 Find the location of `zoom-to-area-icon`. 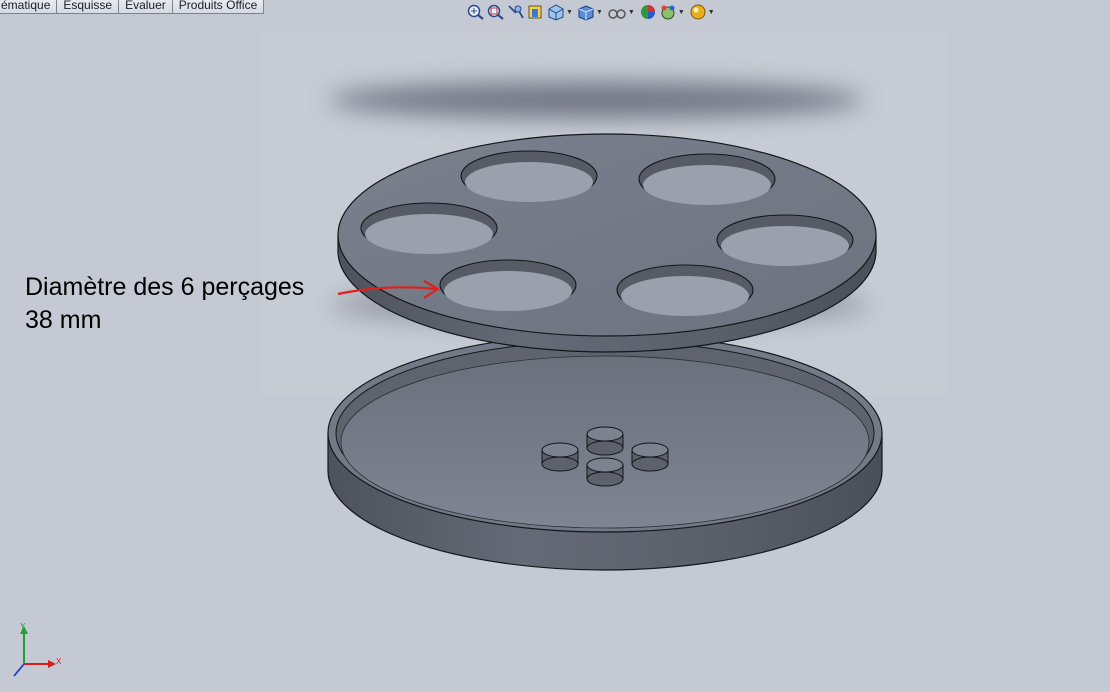

zoom-to-area-icon is located at coordinates (496, 12).